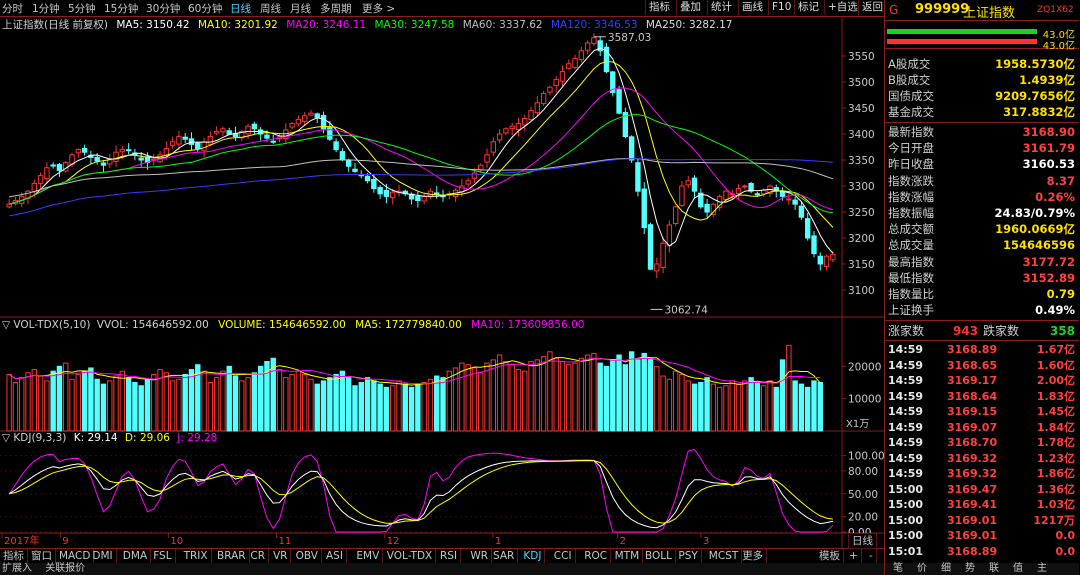 The image size is (1080, 575). Describe the element at coordinates (659, 7) in the screenshot. I see `toolbar-button-0: 指标` at that location.